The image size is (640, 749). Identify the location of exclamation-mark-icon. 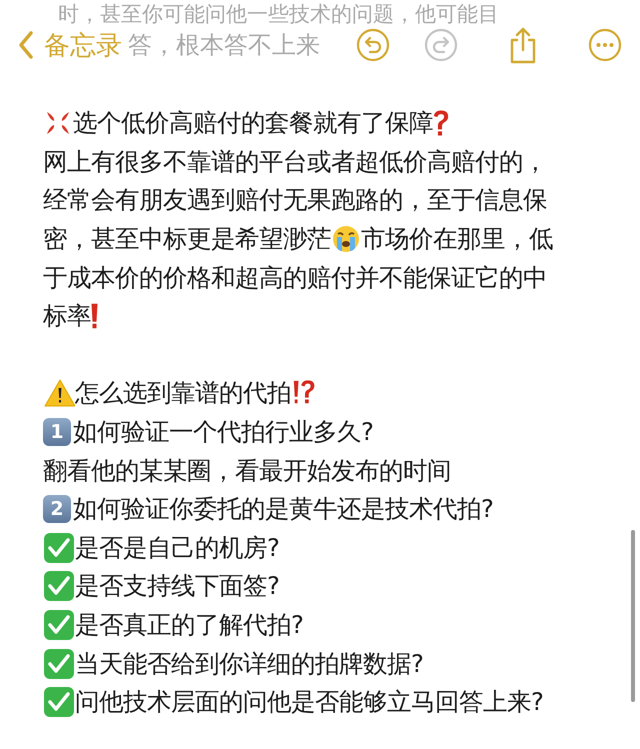
(94, 316).